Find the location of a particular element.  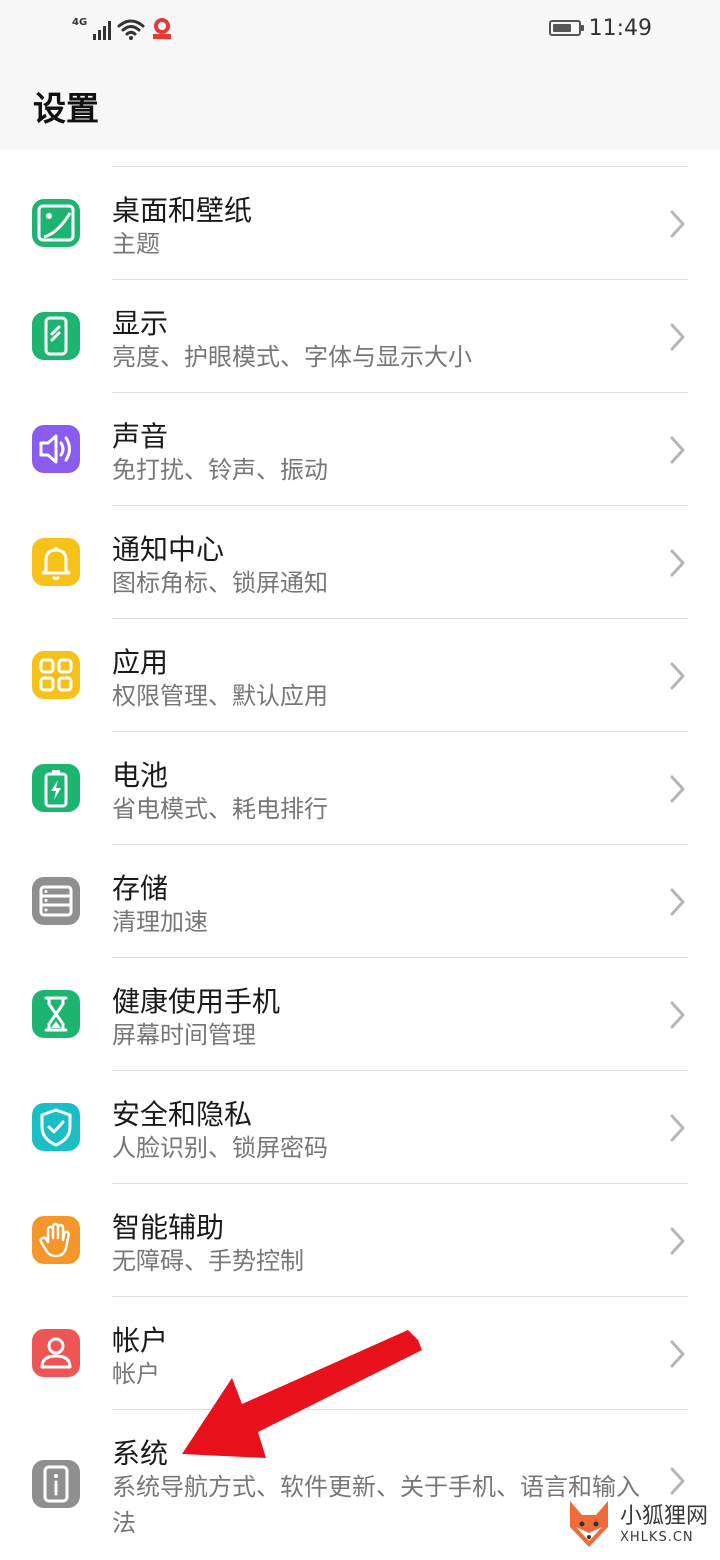

battery-status-icon is located at coordinates (566, 28).